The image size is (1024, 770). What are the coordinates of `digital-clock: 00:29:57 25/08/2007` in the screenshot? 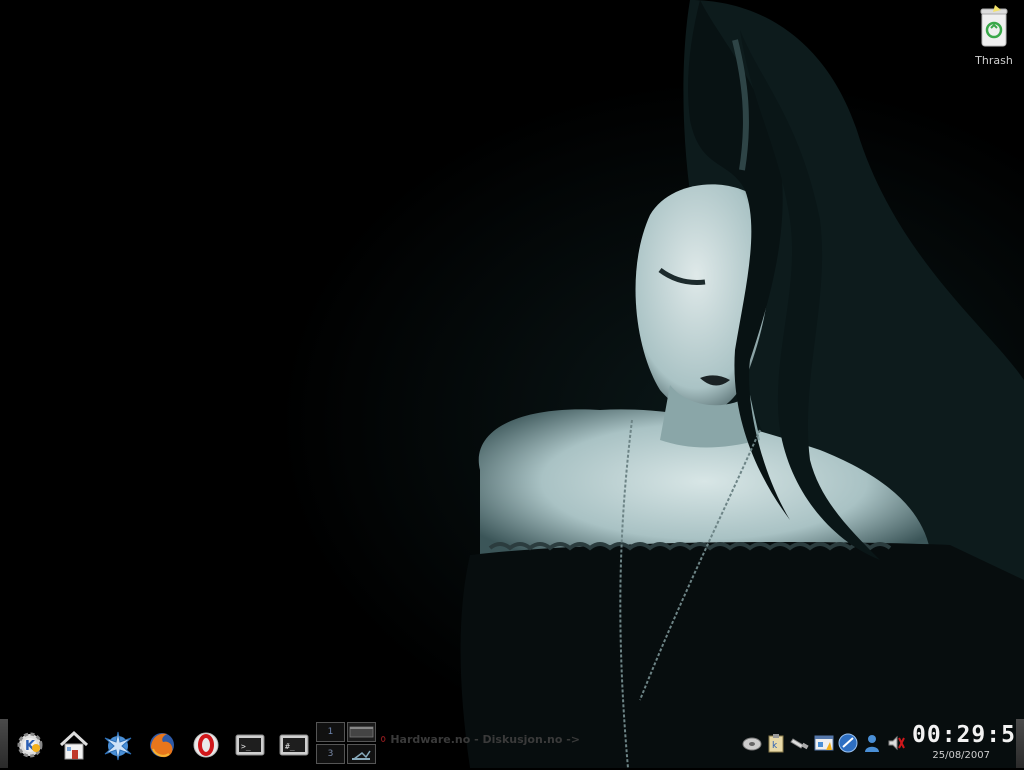 It's located at (968, 743).